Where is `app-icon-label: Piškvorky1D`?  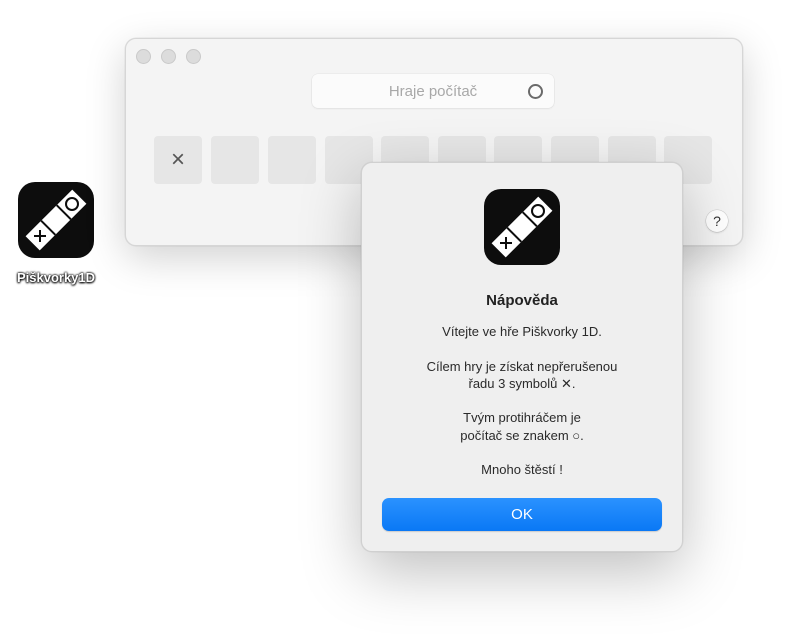 app-icon-label: Piškvorky1D is located at coordinates (56, 277).